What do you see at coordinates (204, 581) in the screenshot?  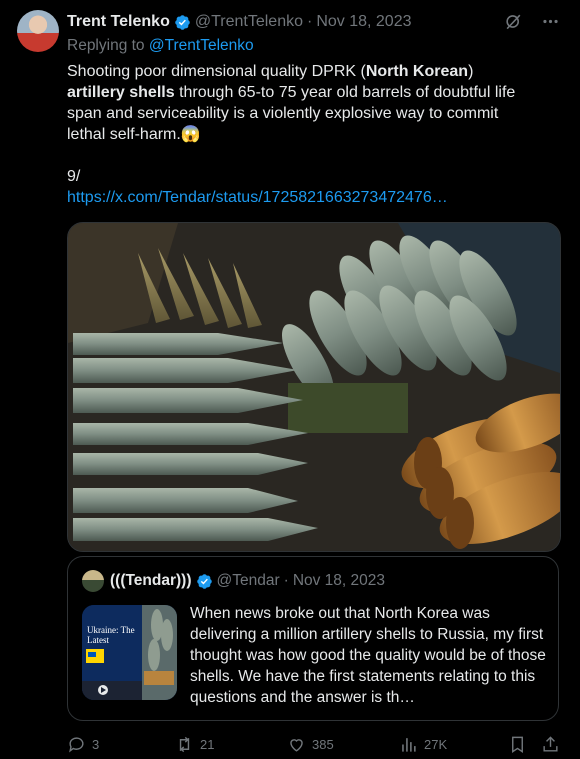 I see `quote-verified-badge-icon` at bounding box center [204, 581].